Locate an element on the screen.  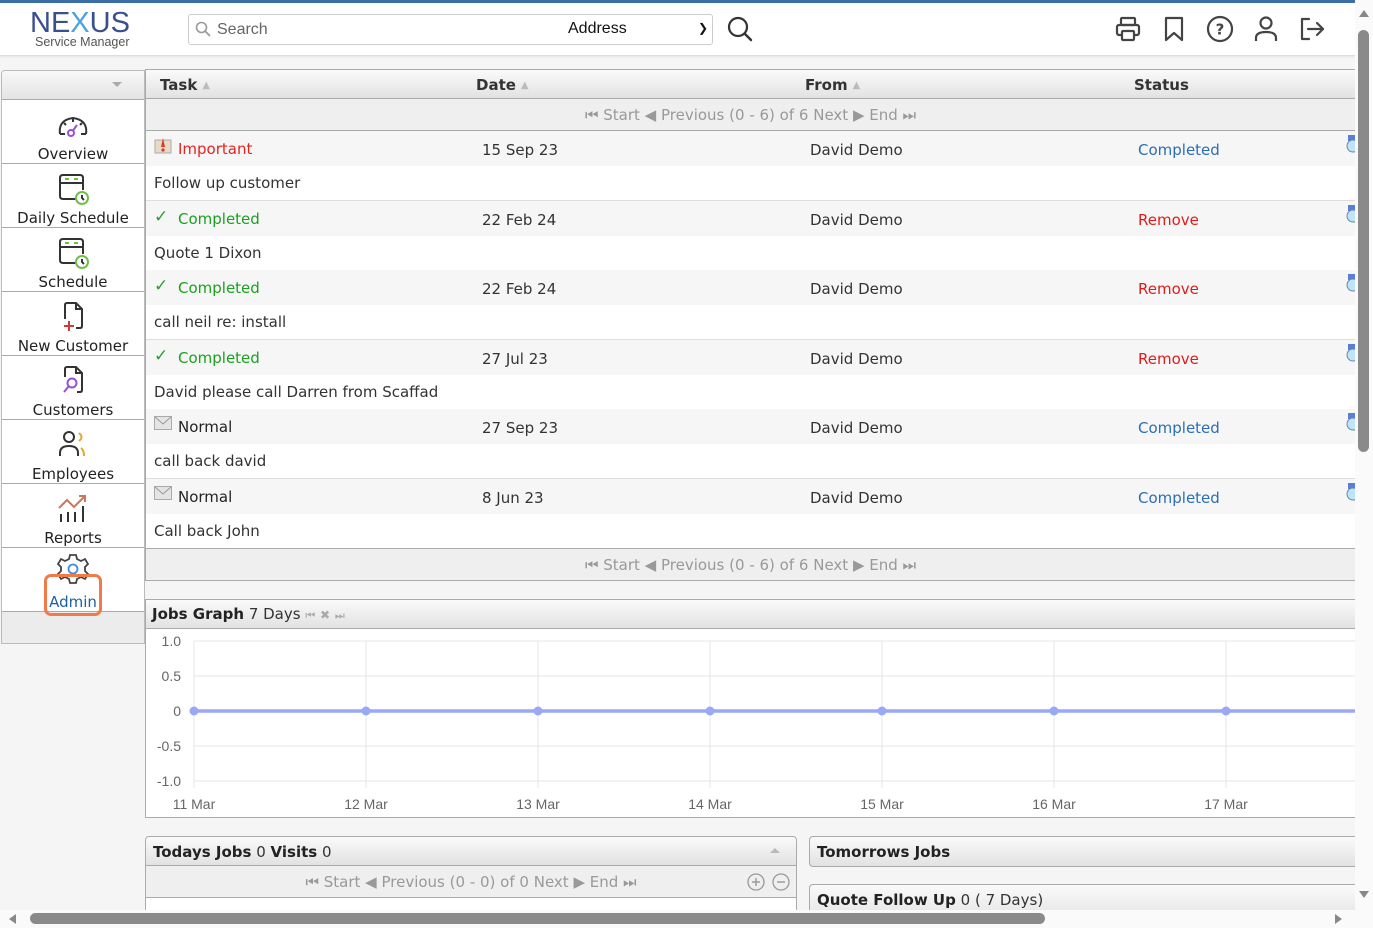
sidebar-item-new-customer: New Customer is located at coordinates (73, 324).